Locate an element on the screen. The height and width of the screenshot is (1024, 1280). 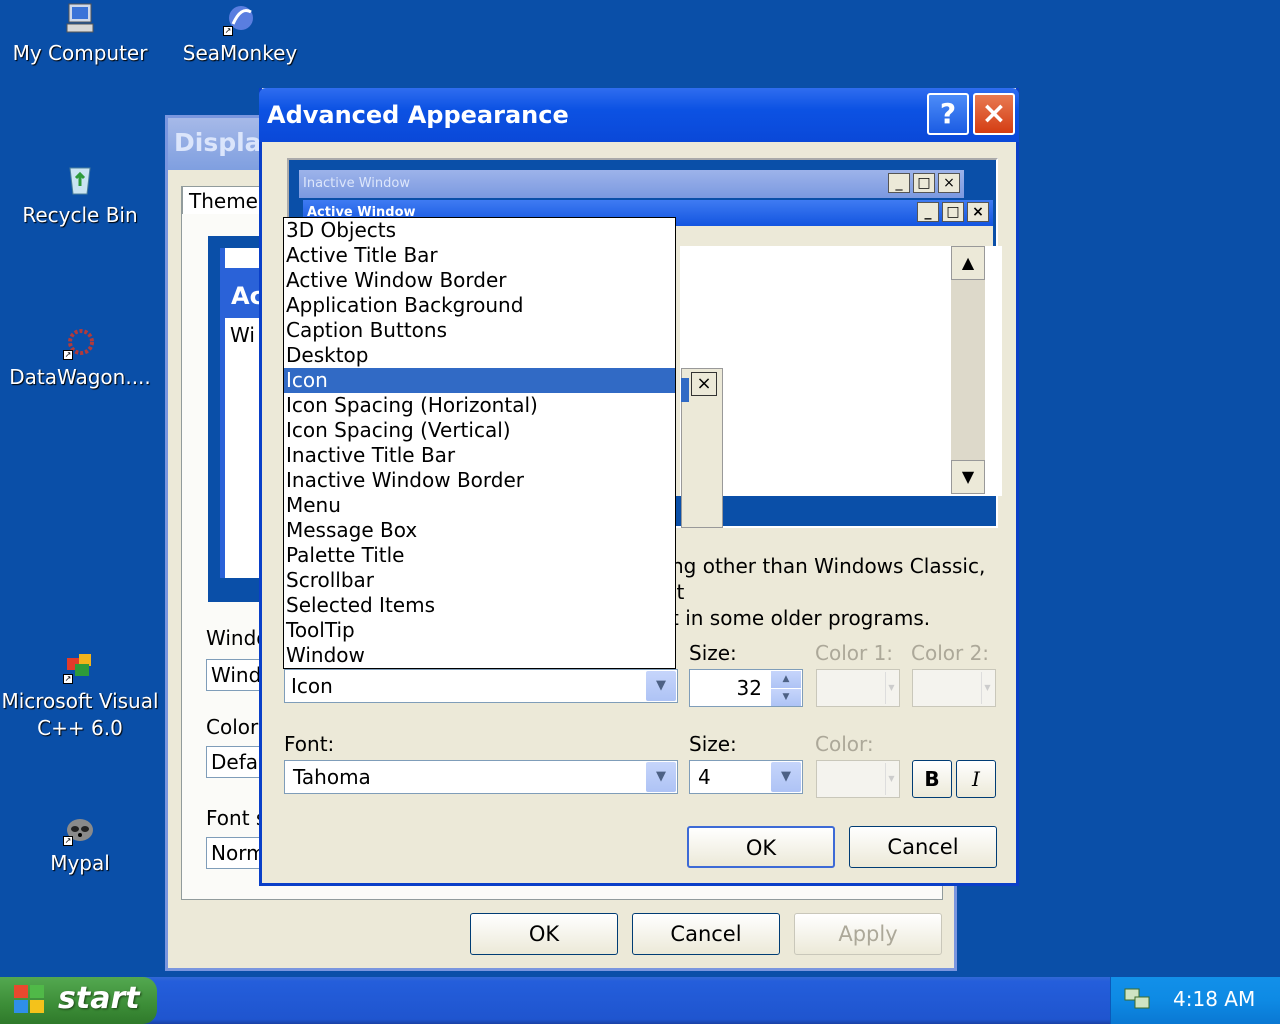
spin-down-icon: ▼ is located at coordinates (786, 697).